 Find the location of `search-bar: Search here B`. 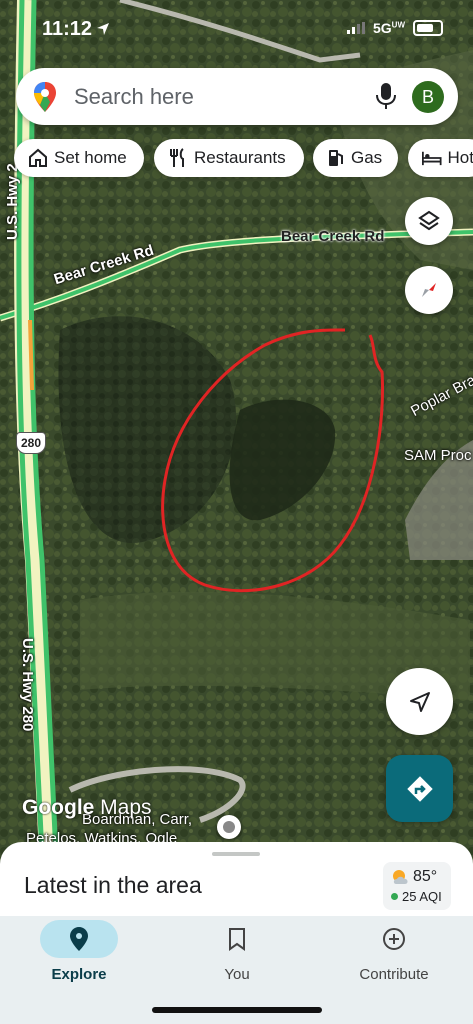

search-bar: Search here B is located at coordinates (237, 96).